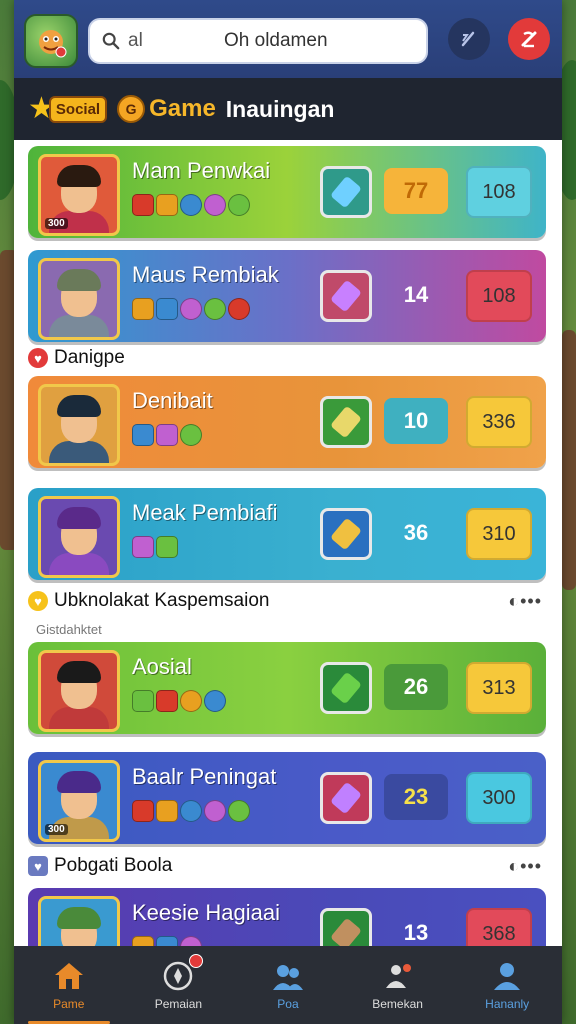  I want to click on search-input-value: Oh oldamen, so click(276, 41).